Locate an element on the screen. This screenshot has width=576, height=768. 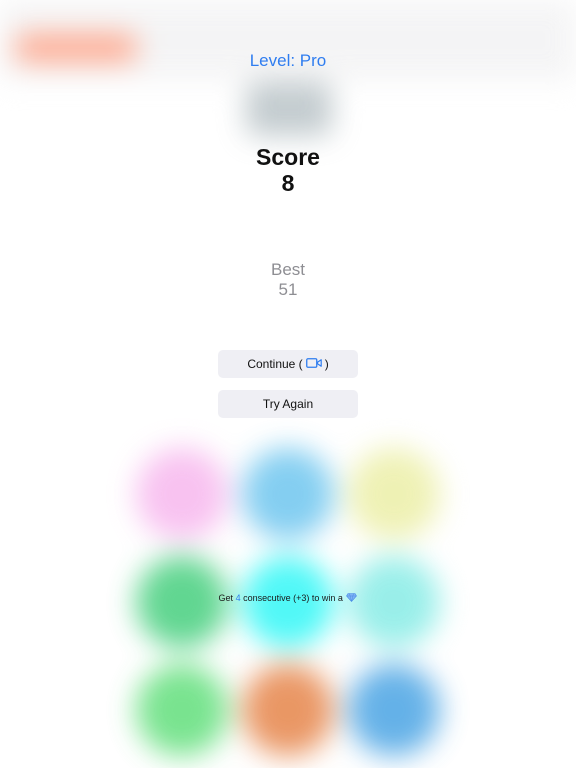
hint-count: 4 is located at coordinates (238, 598).